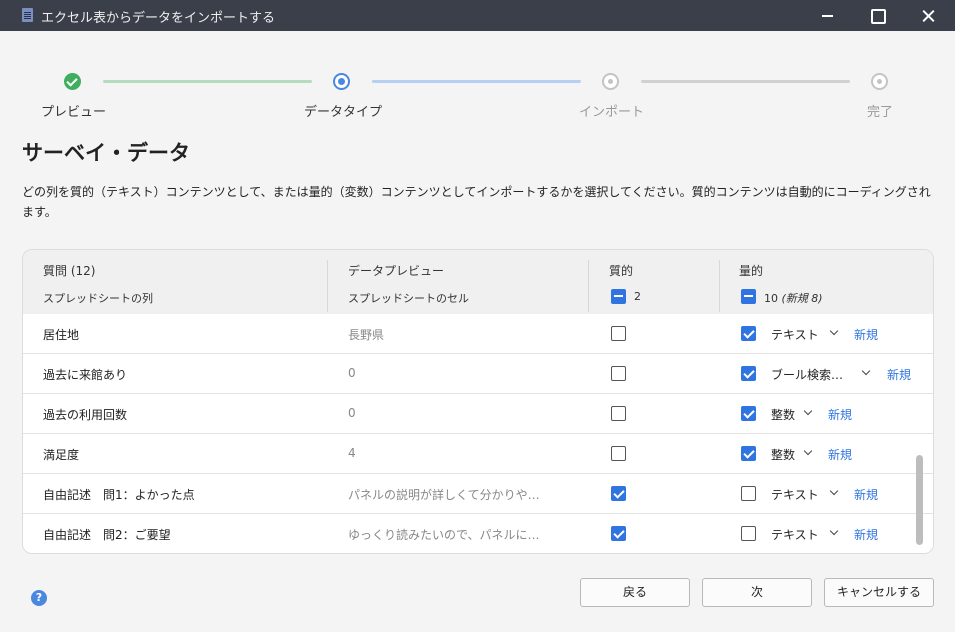 The height and width of the screenshot is (632, 955). What do you see at coordinates (61, 335) in the screenshot?
I see `question-cell: 居住地` at bounding box center [61, 335].